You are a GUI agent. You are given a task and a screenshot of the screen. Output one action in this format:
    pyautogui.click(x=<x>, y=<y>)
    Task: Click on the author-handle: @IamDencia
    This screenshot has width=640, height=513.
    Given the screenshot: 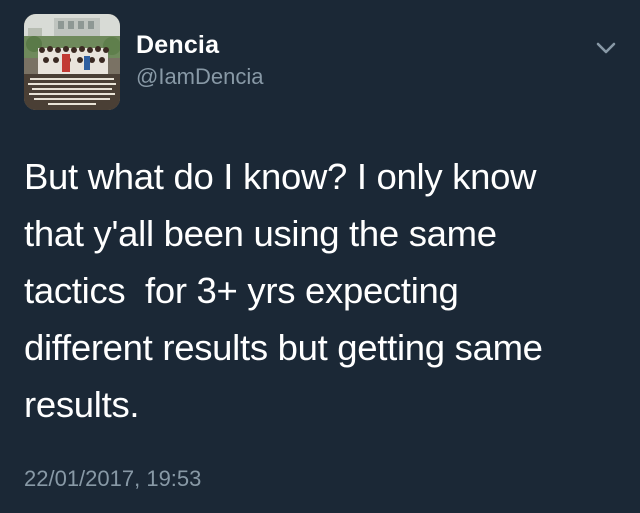 What is the action you would take?
    pyautogui.click(x=200, y=77)
    